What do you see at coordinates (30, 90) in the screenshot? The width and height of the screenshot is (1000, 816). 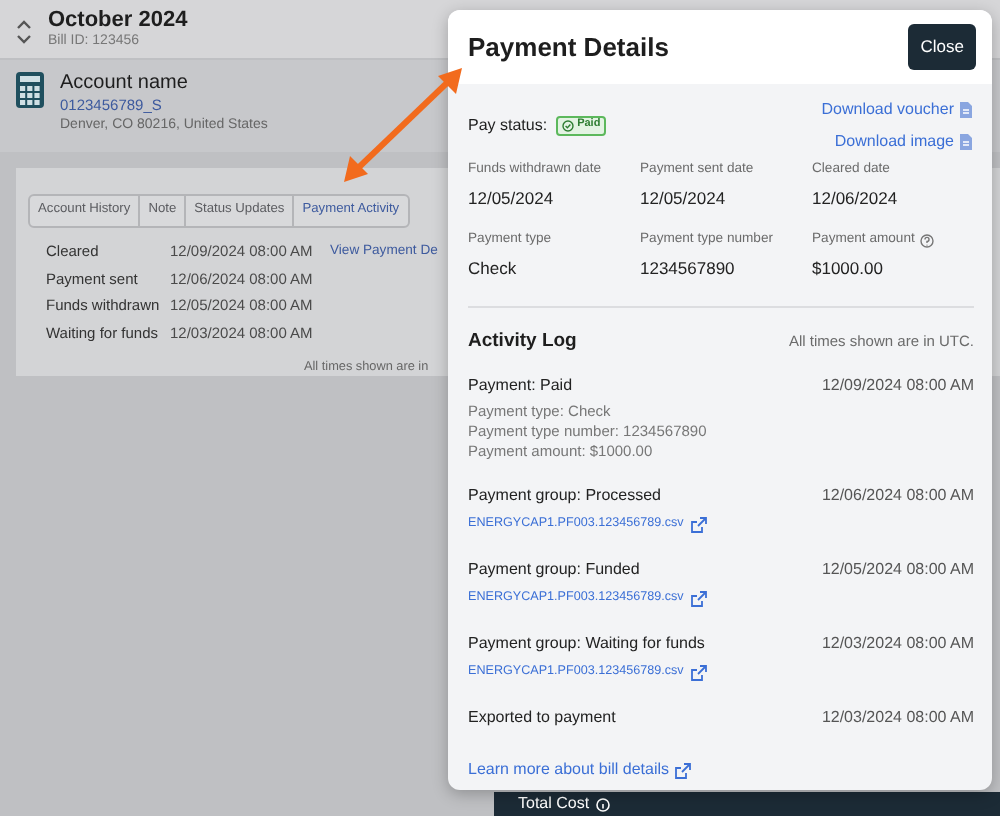 I see `calculator-icon` at bounding box center [30, 90].